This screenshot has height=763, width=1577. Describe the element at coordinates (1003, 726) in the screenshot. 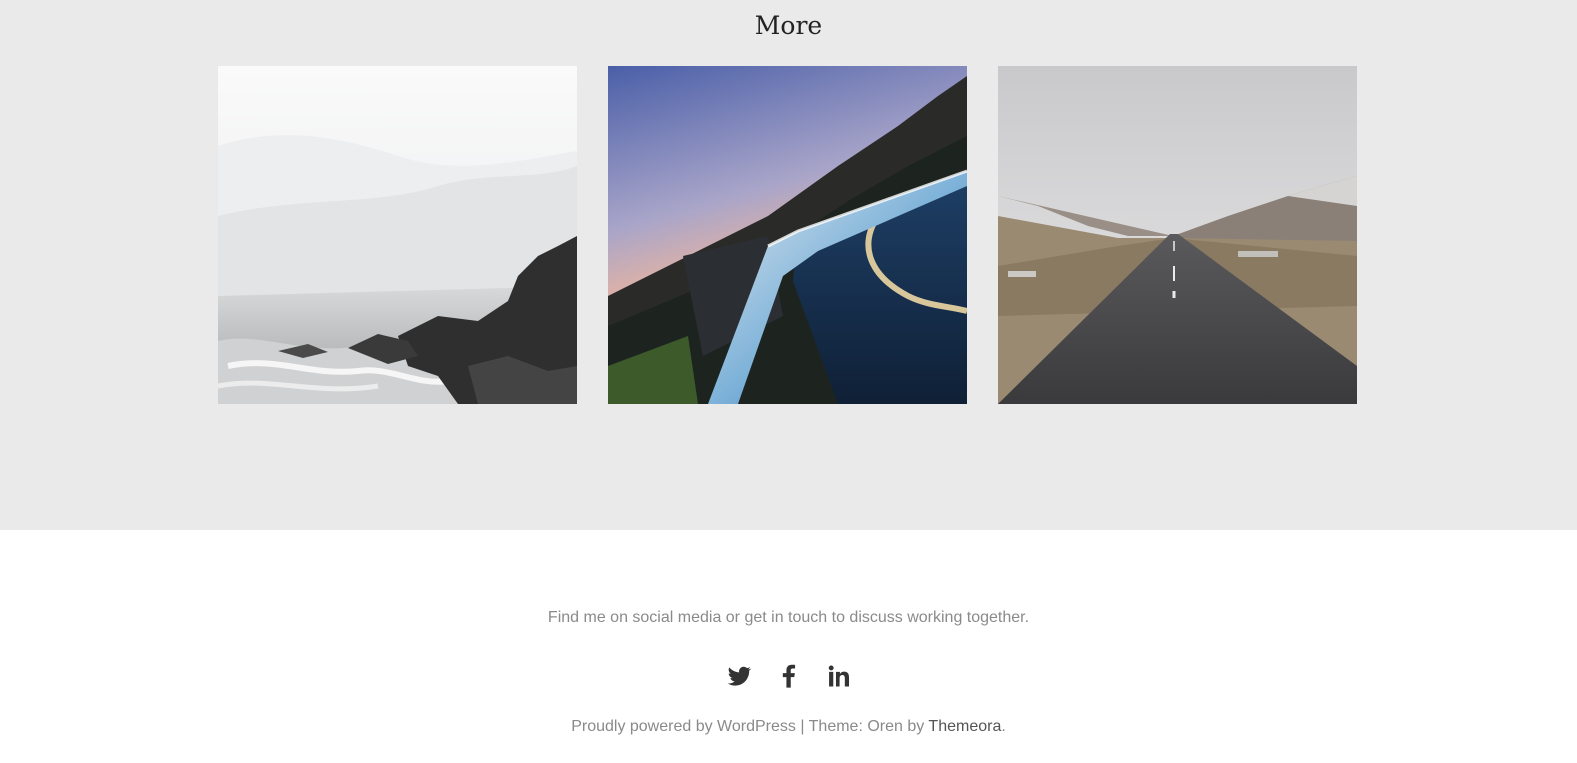

I see `credits-period: .` at that location.